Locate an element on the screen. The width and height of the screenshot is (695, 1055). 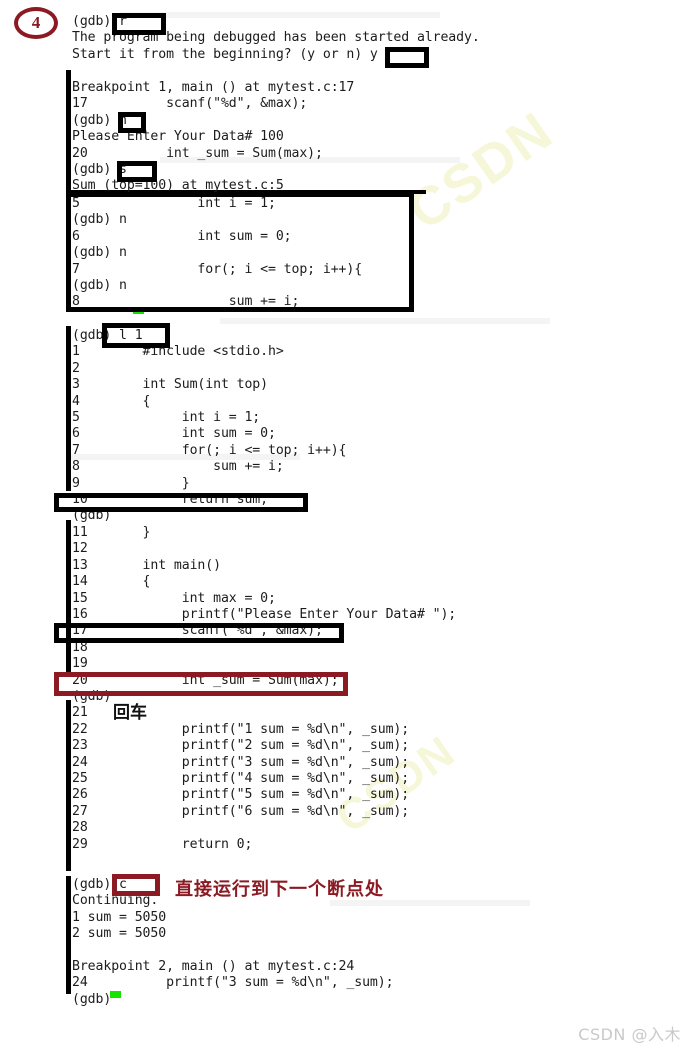
annotation-enter-key: 回车 is located at coordinates (130, 713).